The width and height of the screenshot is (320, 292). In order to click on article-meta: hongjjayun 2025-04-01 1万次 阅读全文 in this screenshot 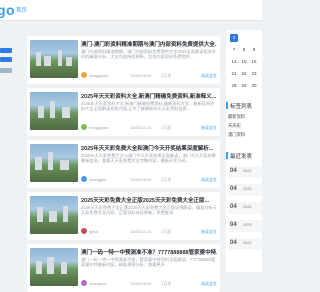, I will do `click(149, 127)`.